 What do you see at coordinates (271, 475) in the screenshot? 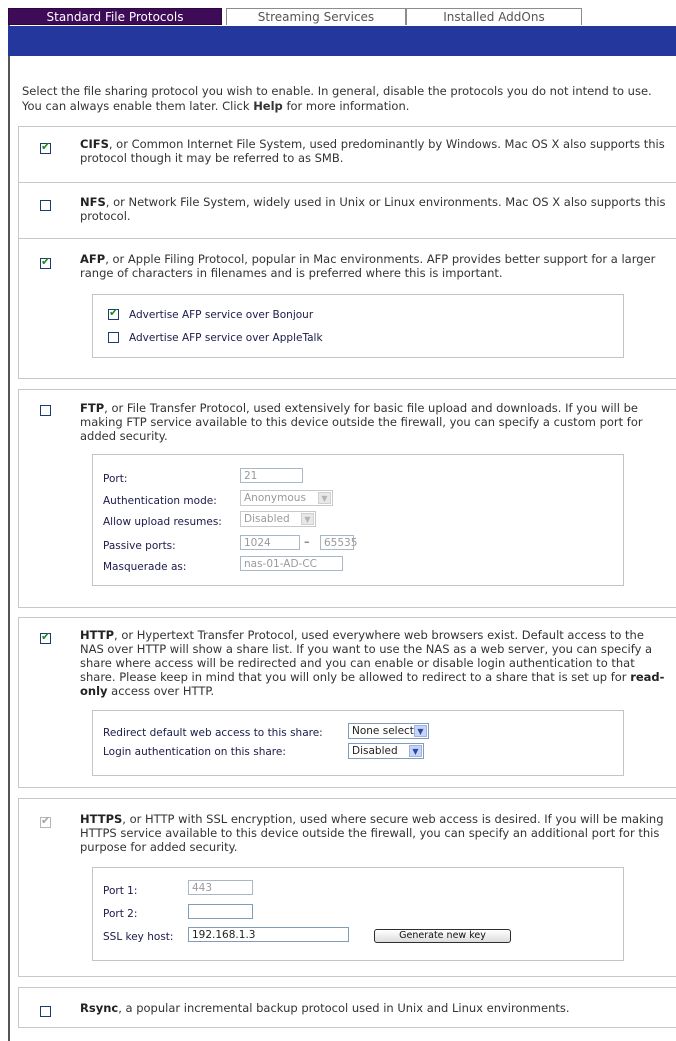
I see `ftp-port-input: 21` at bounding box center [271, 475].